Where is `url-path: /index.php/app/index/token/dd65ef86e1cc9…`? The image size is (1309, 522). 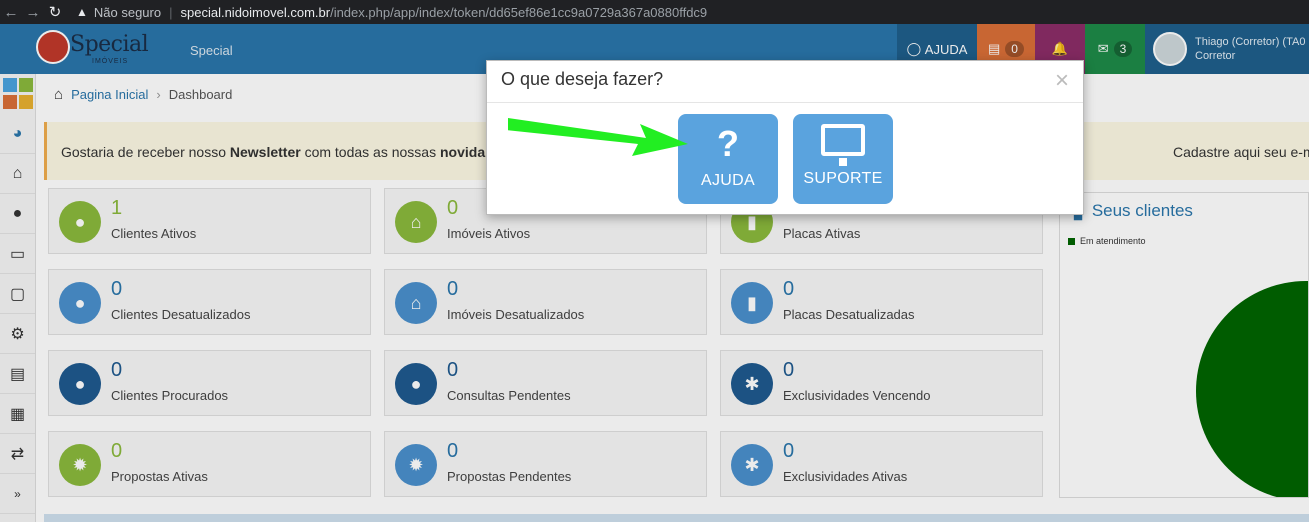 url-path: /index.php/app/index/token/dd65ef86e1cc9… is located at coordinates (519, 12).